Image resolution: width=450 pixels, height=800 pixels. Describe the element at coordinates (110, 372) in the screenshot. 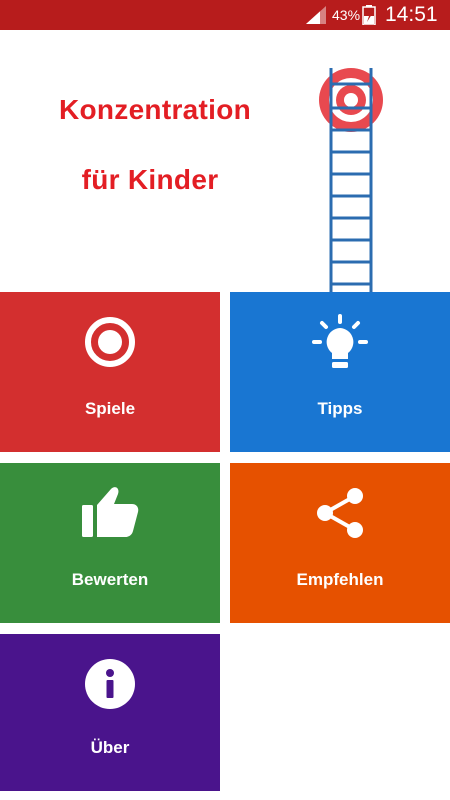

I see `spiele-tile: Spiele` at that location.